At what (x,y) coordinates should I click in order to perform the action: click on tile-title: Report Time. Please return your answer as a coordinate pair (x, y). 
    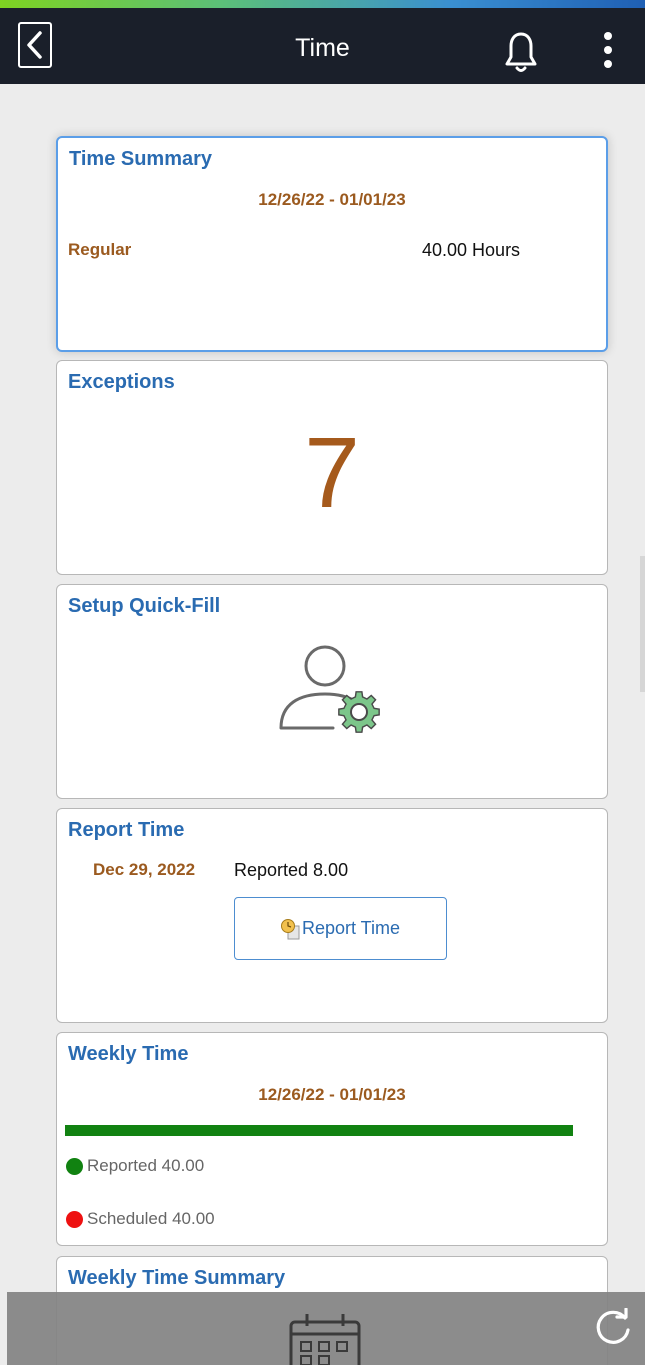
    Looking at the image, I should click on (126, 830).